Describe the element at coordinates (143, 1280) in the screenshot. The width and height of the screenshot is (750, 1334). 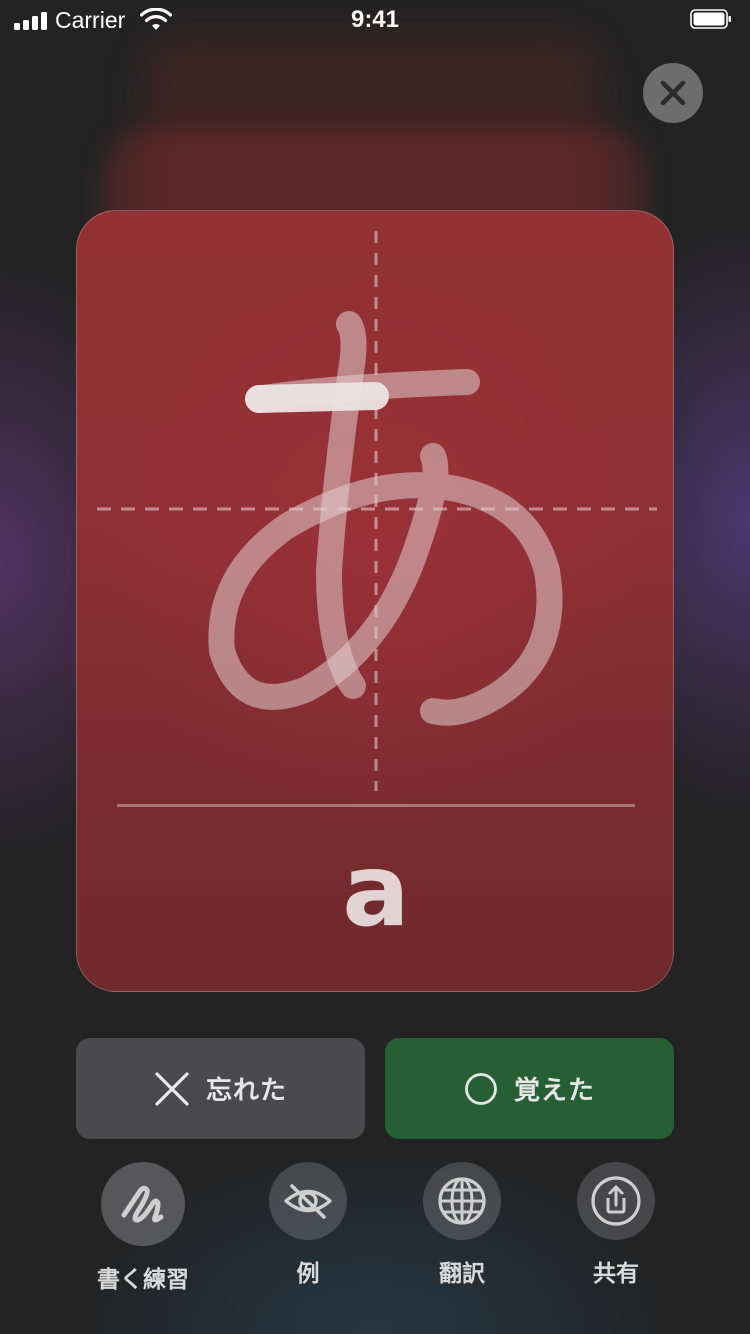
I see `handwriting-practice-label: 書く練習` at that location.